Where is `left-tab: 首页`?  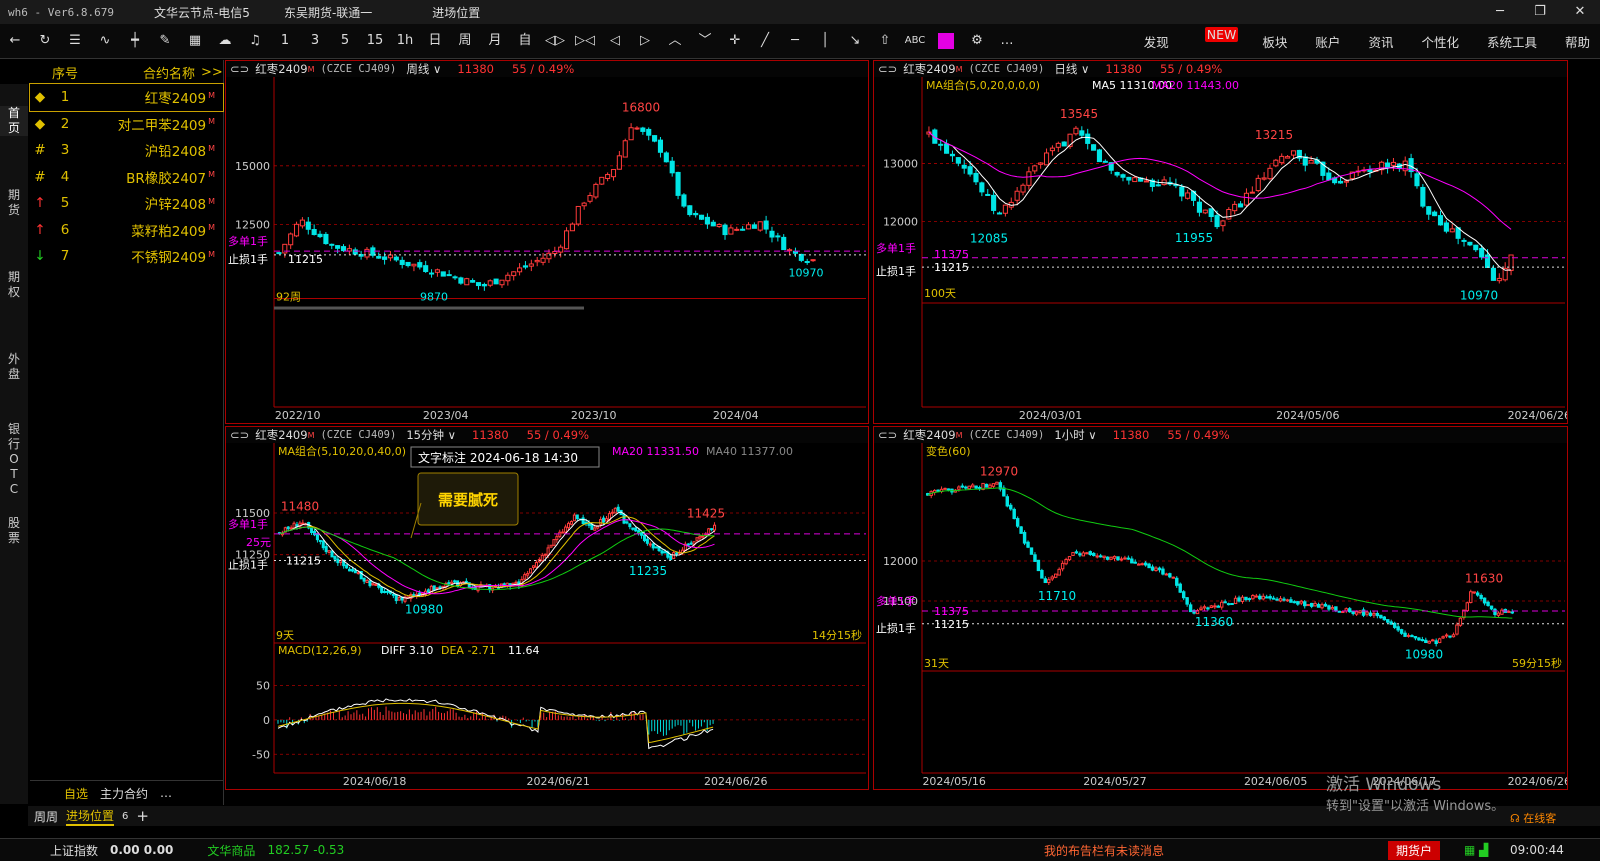 left-tab: 首页 is located at coordinates (14, 121).